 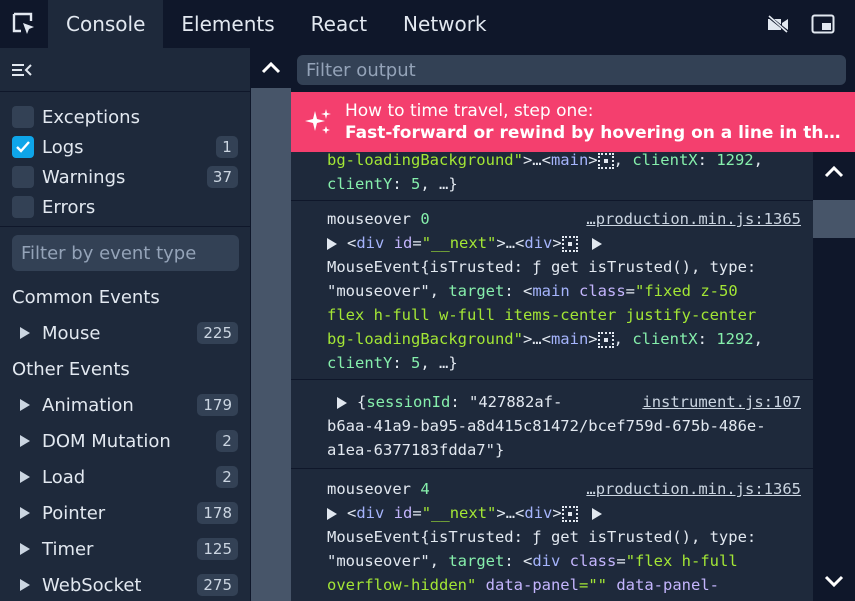 What do you see at coordinates (532, 585) in the screenshot?
I see `log-text: data-panel` at bounding box center [532, 585].